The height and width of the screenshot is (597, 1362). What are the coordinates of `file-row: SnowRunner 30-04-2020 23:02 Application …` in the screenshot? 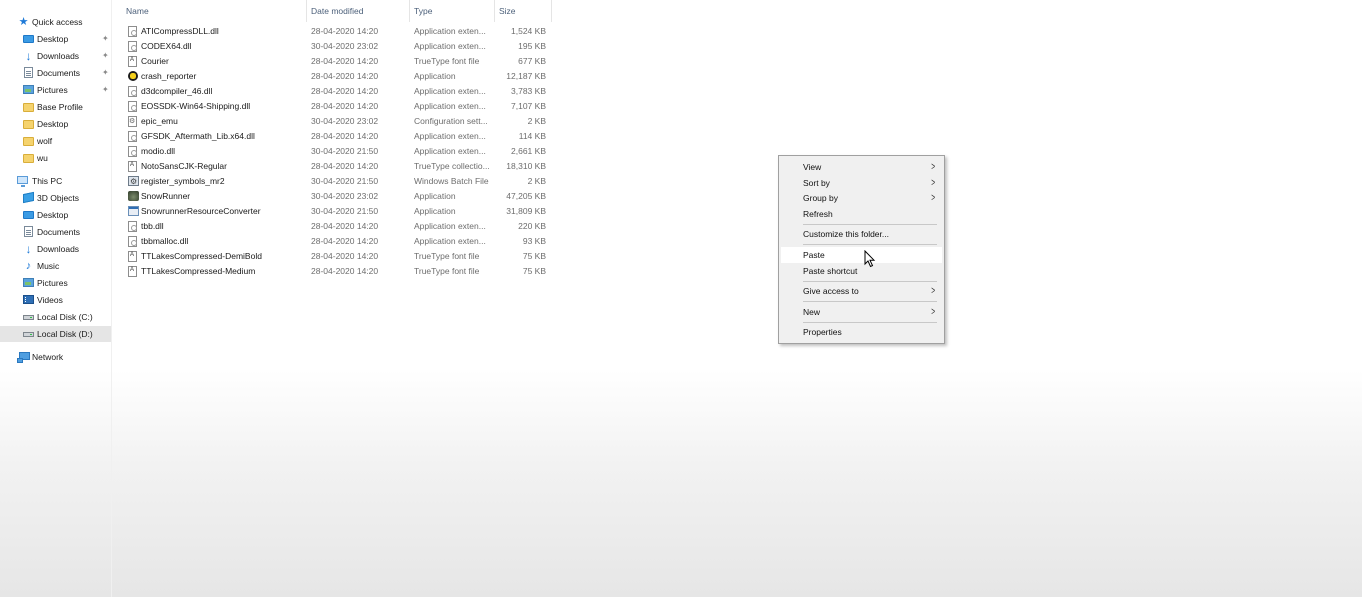 It's located at (337, 196).